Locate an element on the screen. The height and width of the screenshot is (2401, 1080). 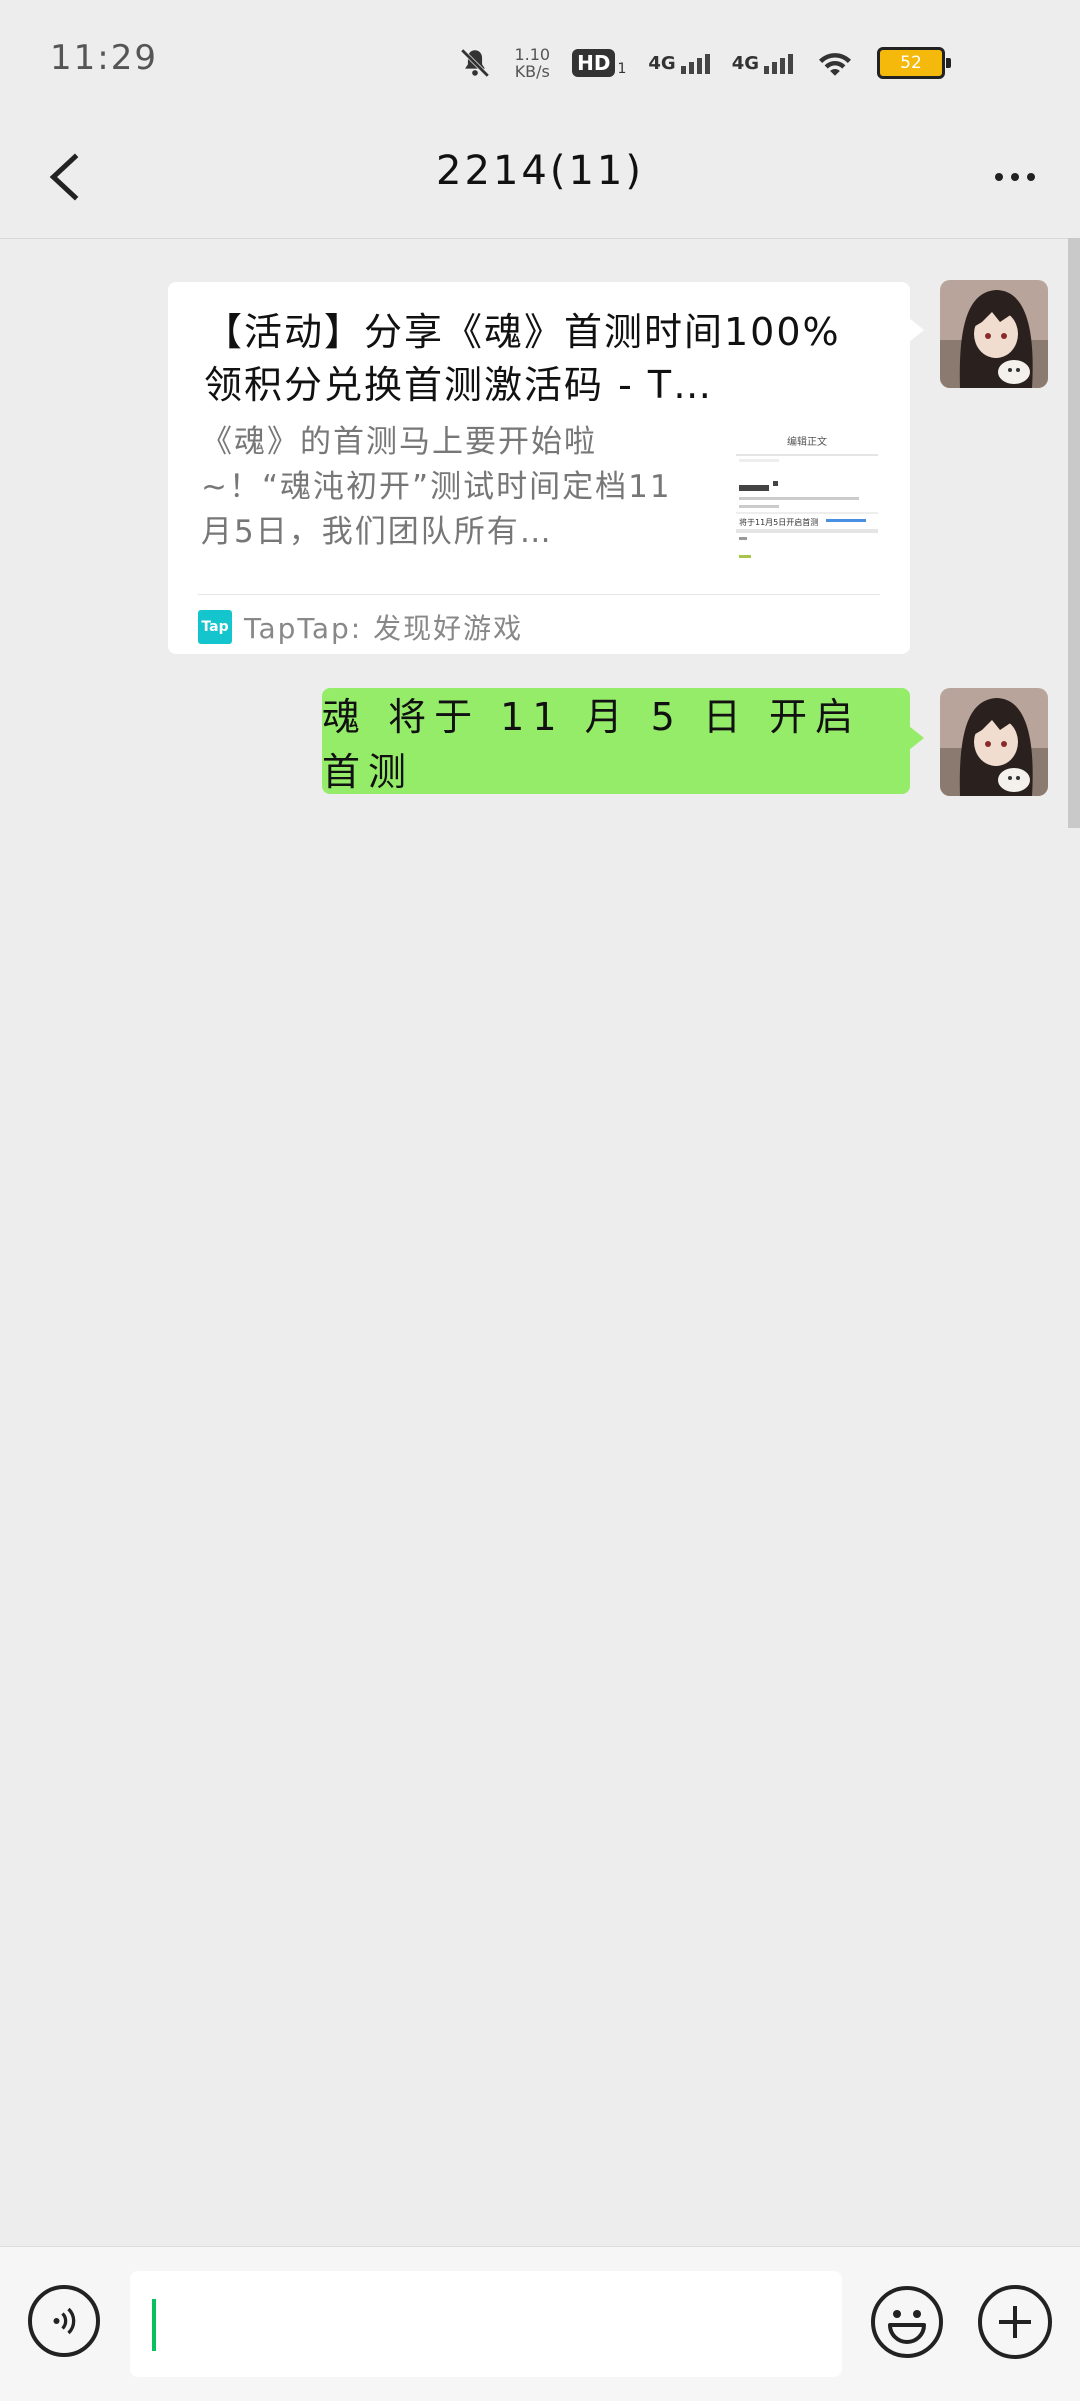
more-button is located at coordinates (1015, 177).